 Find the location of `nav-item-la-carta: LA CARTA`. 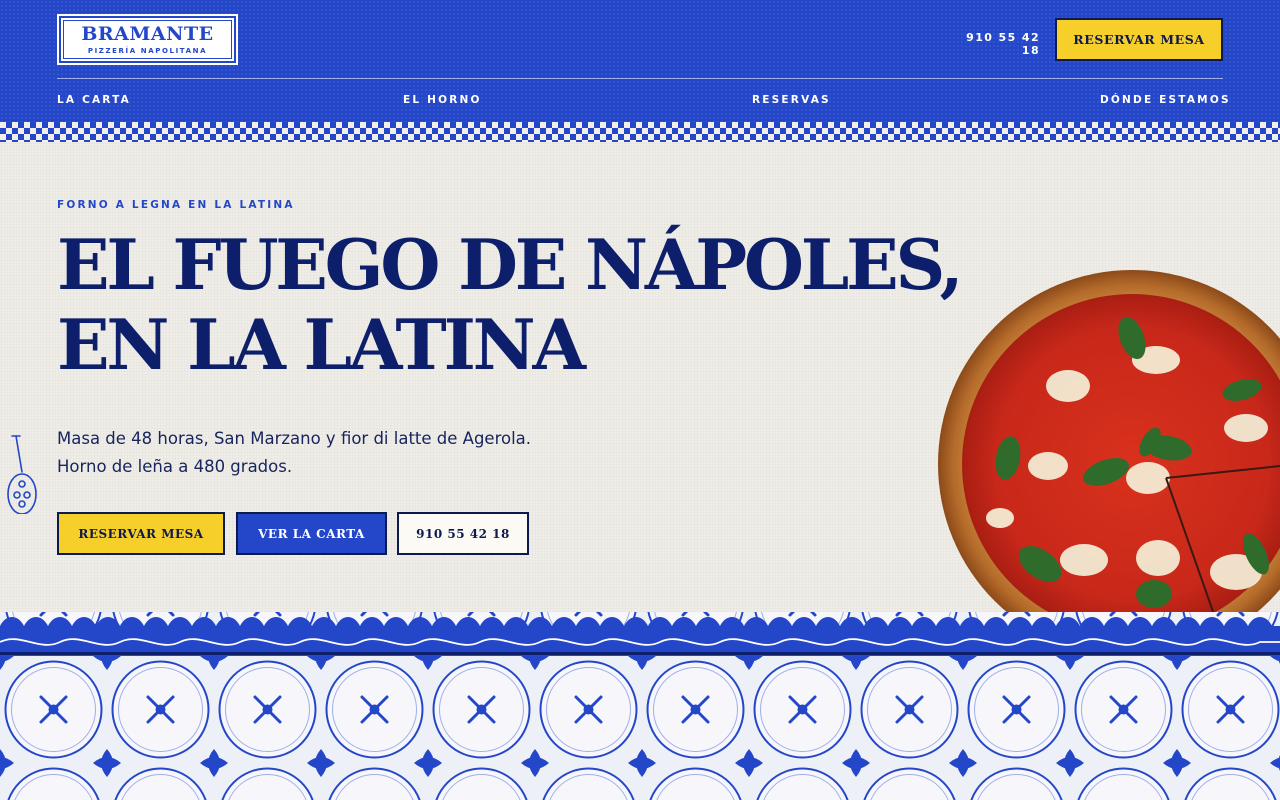

nav-item-la-carta: LA CARTA is located at coordinates (94, 100).